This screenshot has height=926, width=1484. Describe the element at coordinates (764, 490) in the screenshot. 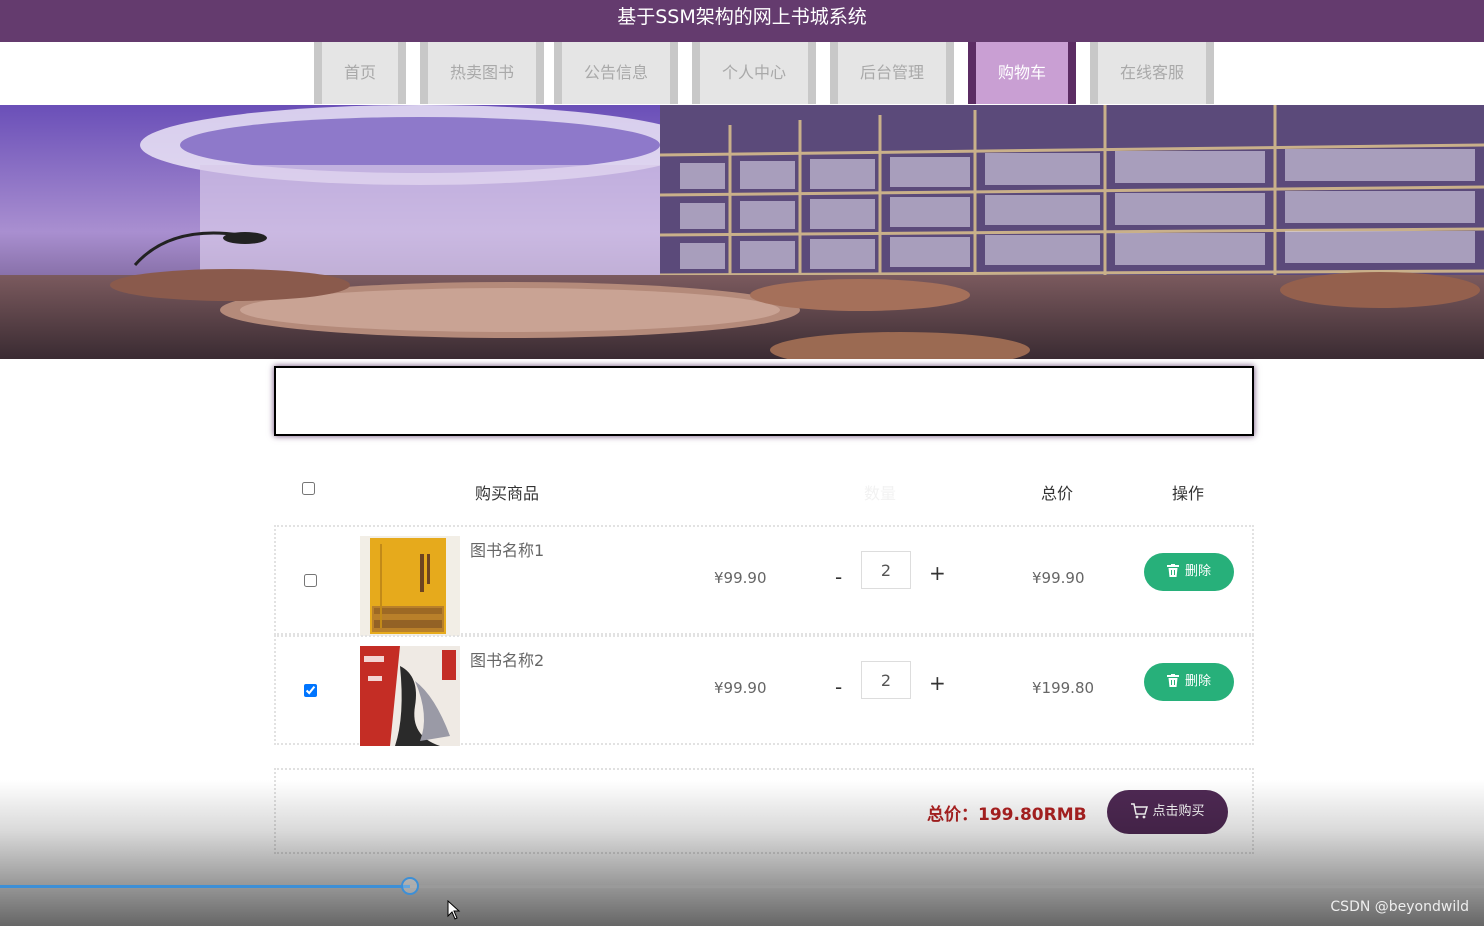

I see `cart-table-header: 购买商品 数量 总价 操作` at that location.